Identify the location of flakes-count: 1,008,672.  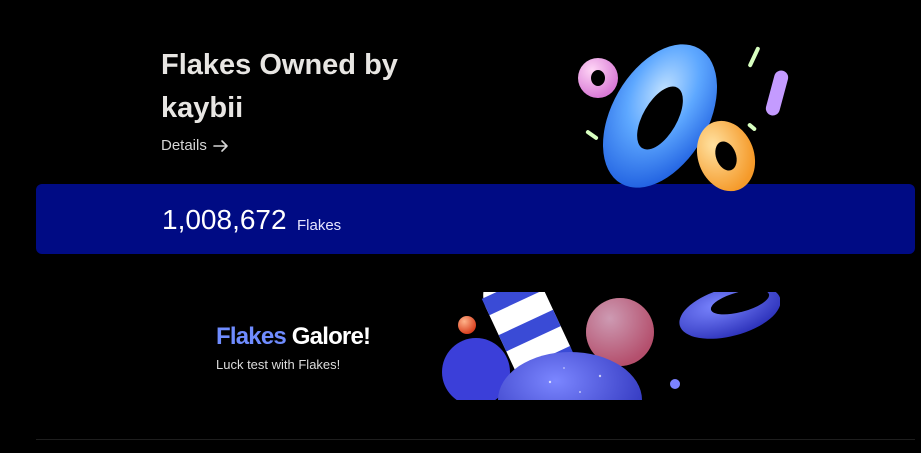
(224, 219).